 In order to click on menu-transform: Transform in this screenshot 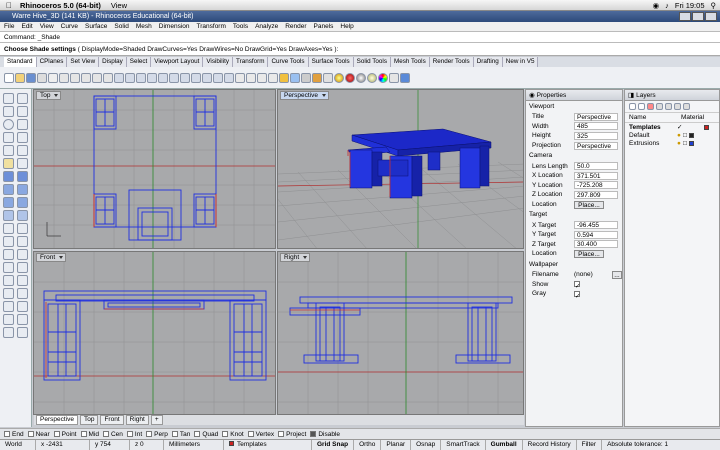, I will do `click(211, 26)`.